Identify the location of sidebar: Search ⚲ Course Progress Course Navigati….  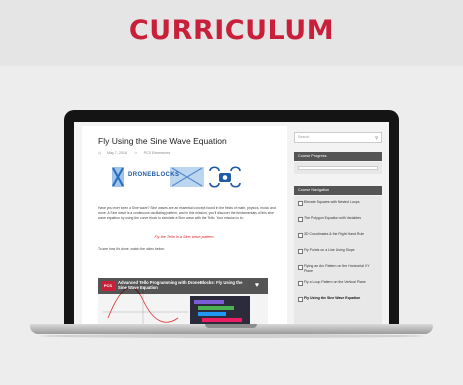
(339, 226).